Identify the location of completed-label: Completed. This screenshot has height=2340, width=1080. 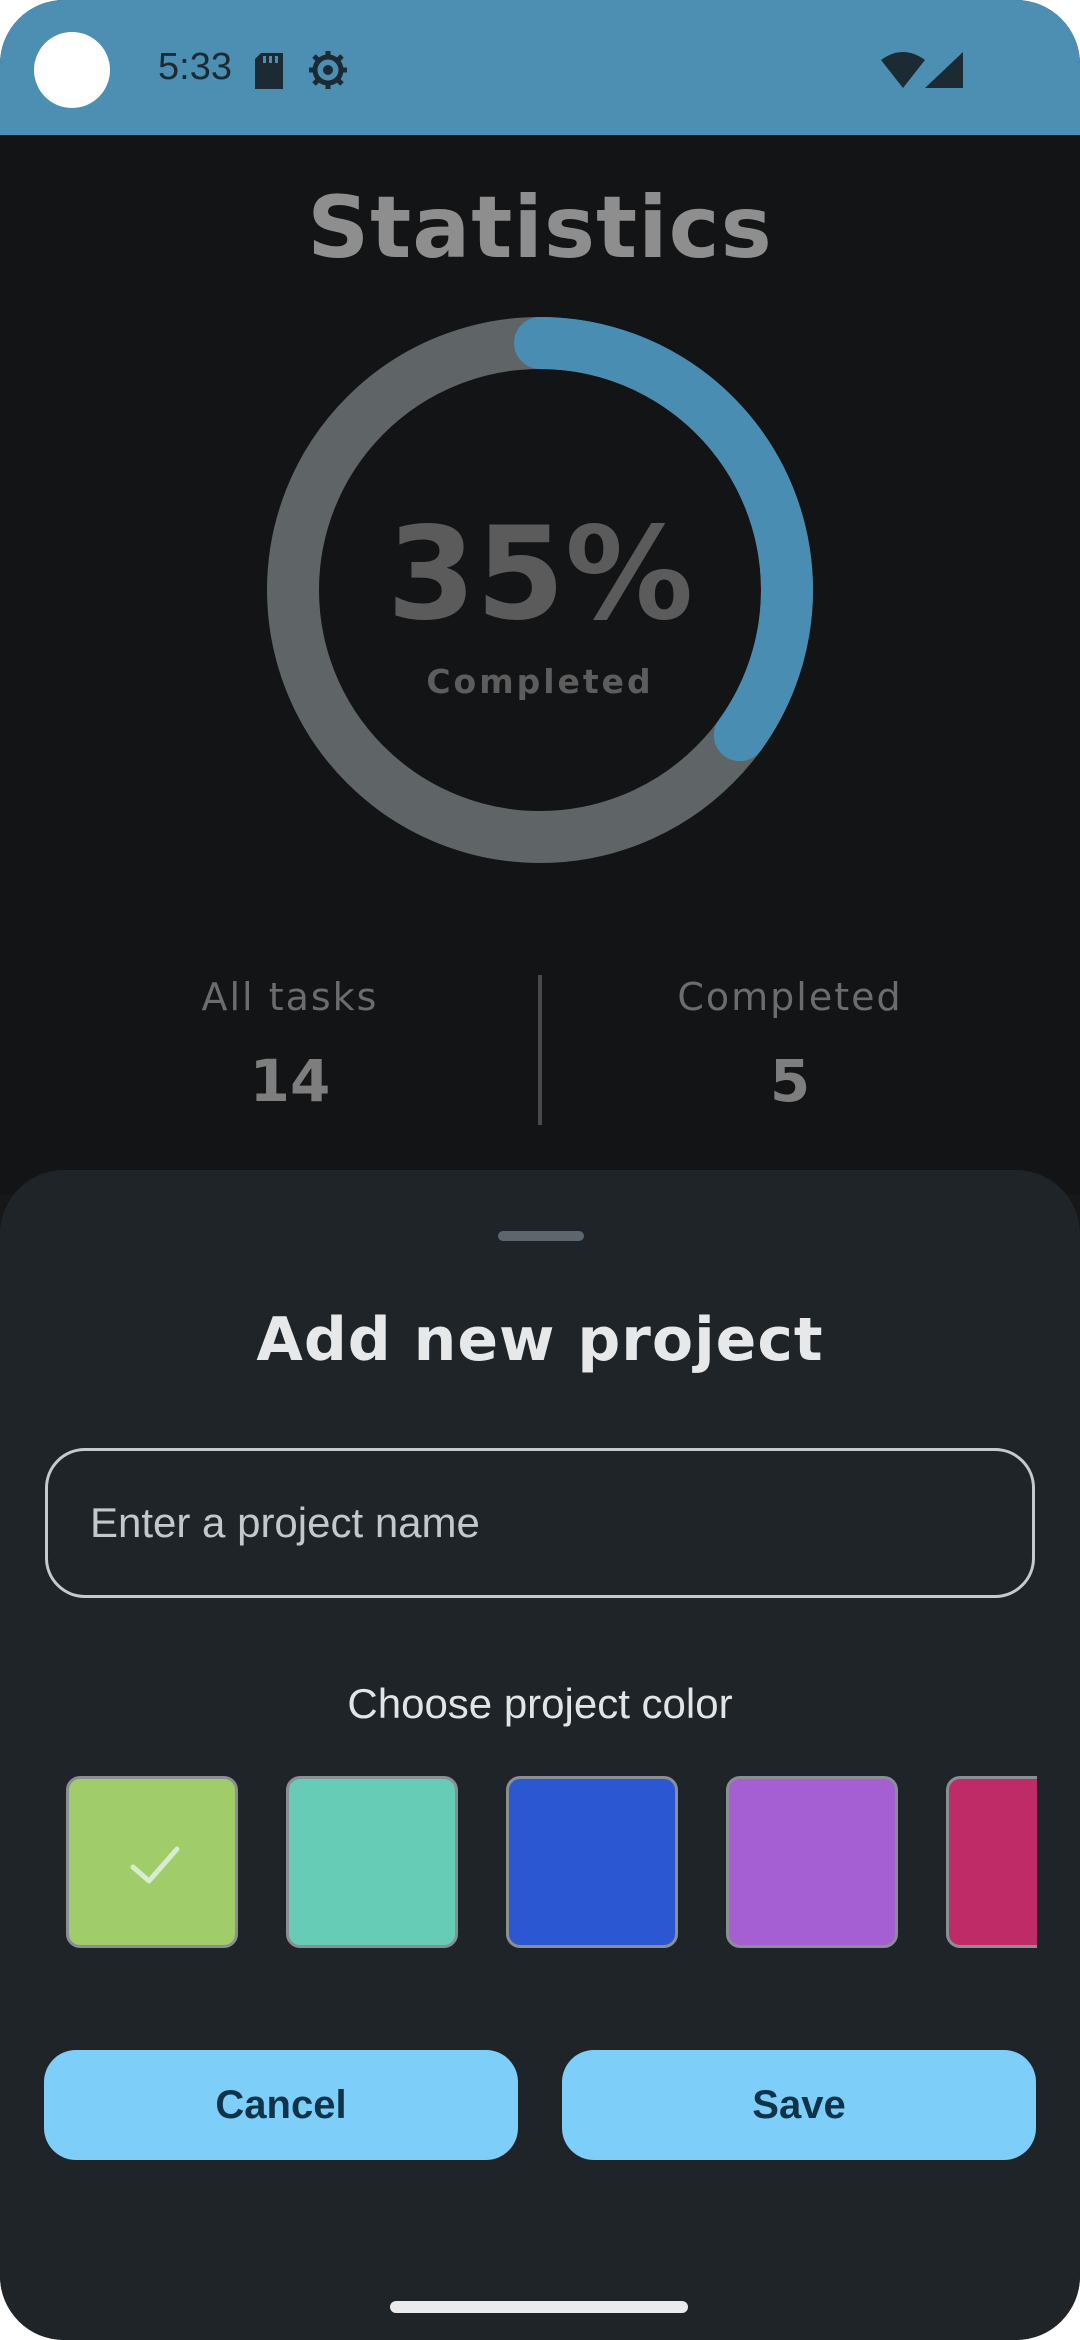
(790, 997).